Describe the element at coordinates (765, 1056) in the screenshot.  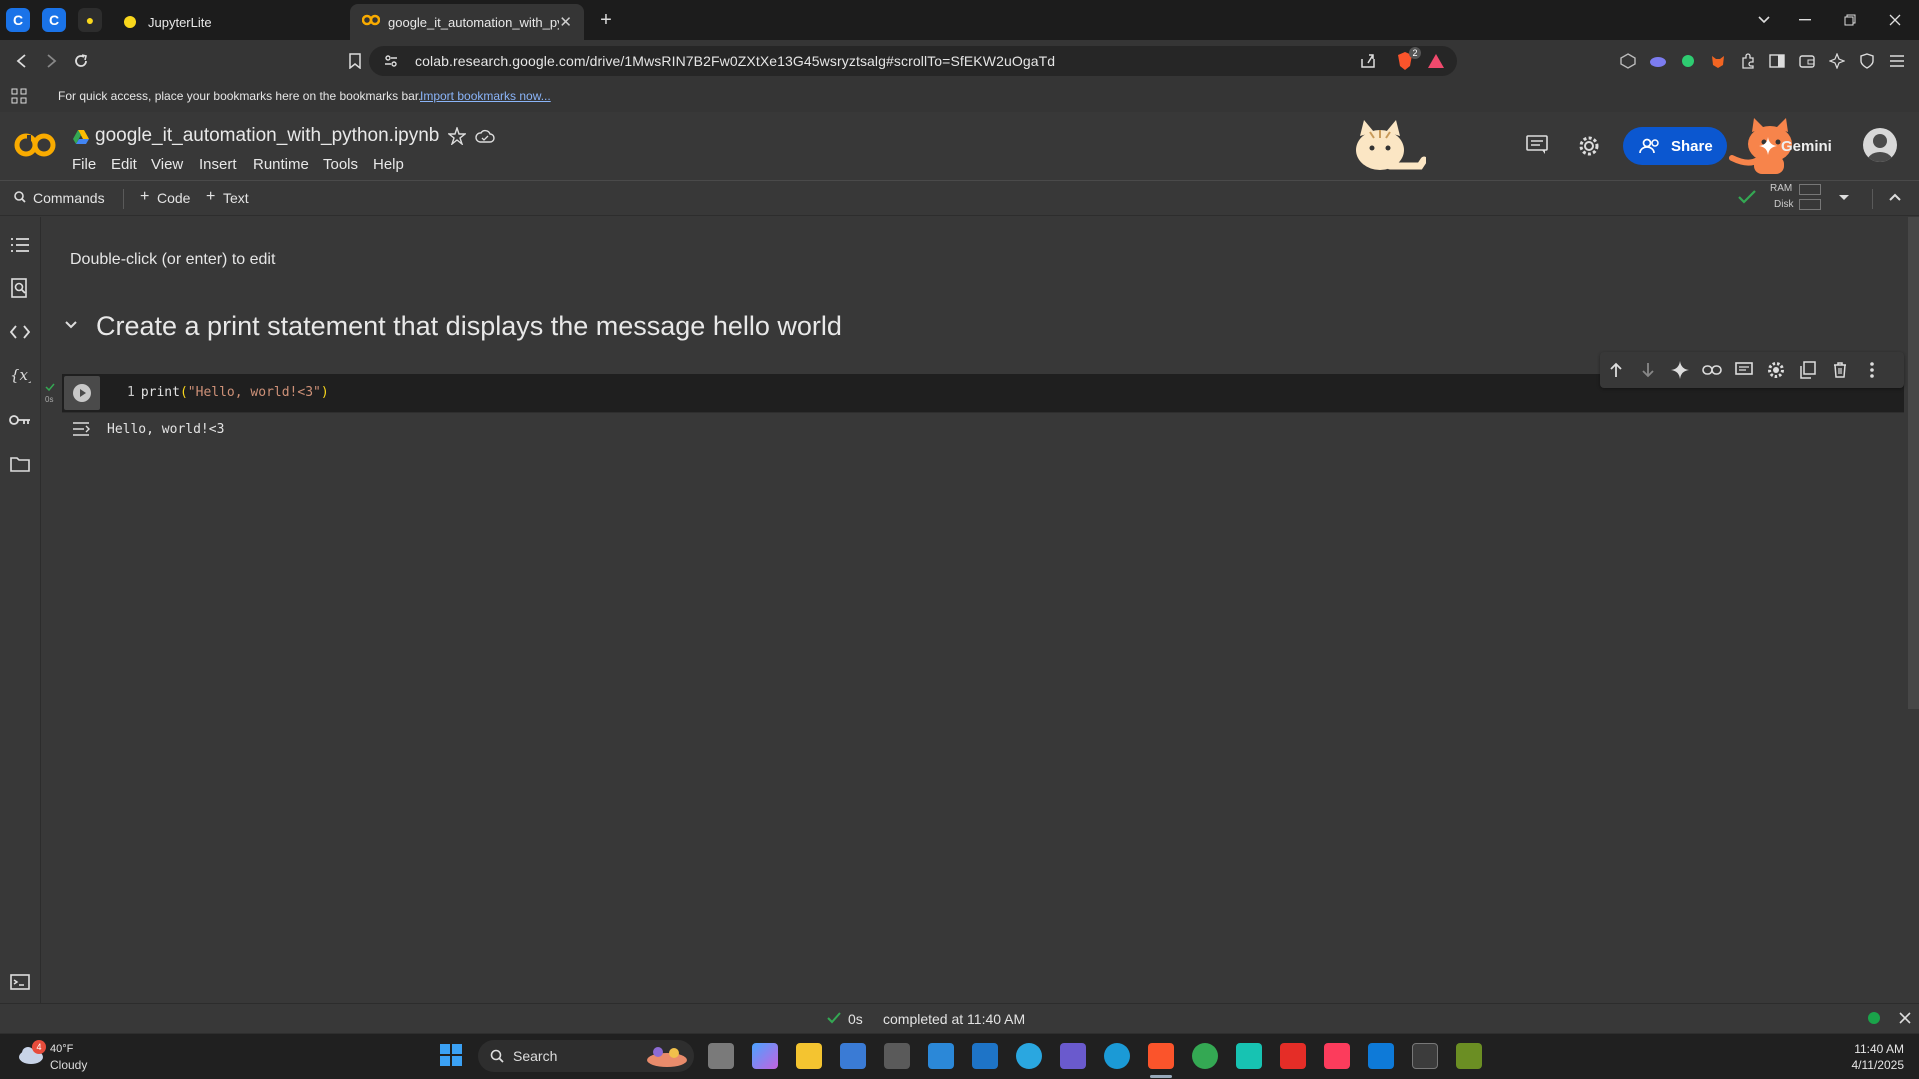
I see `copilot-icon` at that location.